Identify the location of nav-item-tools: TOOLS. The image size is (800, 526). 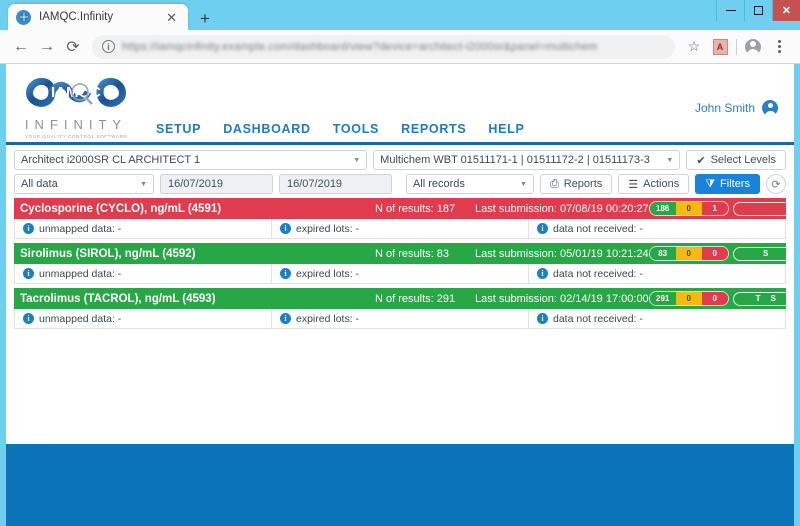
(356, 129).